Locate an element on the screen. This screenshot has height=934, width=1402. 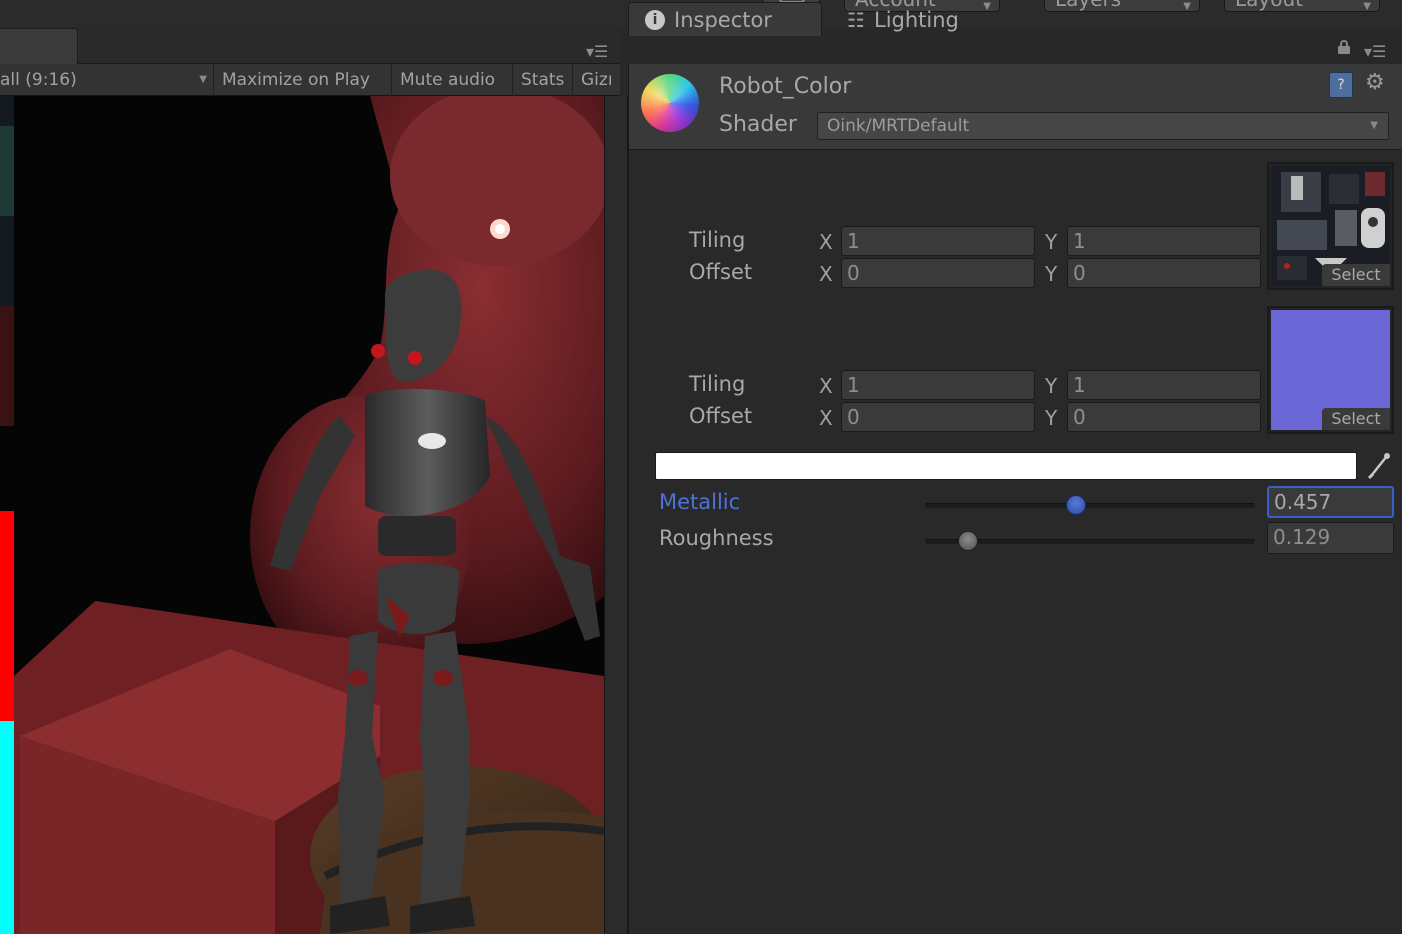
normal-map-texture-slot: Select is located at coordinates (1330, 370).